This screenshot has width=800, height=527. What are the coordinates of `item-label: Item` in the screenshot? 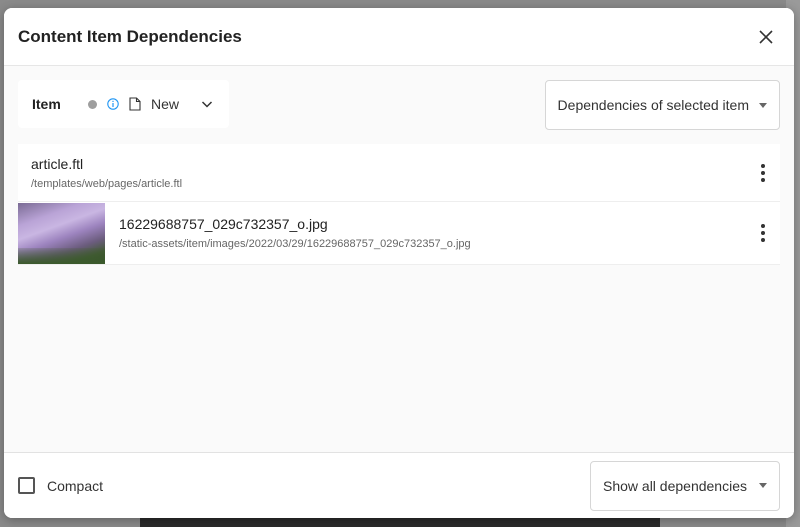 It's located at (46, 104).